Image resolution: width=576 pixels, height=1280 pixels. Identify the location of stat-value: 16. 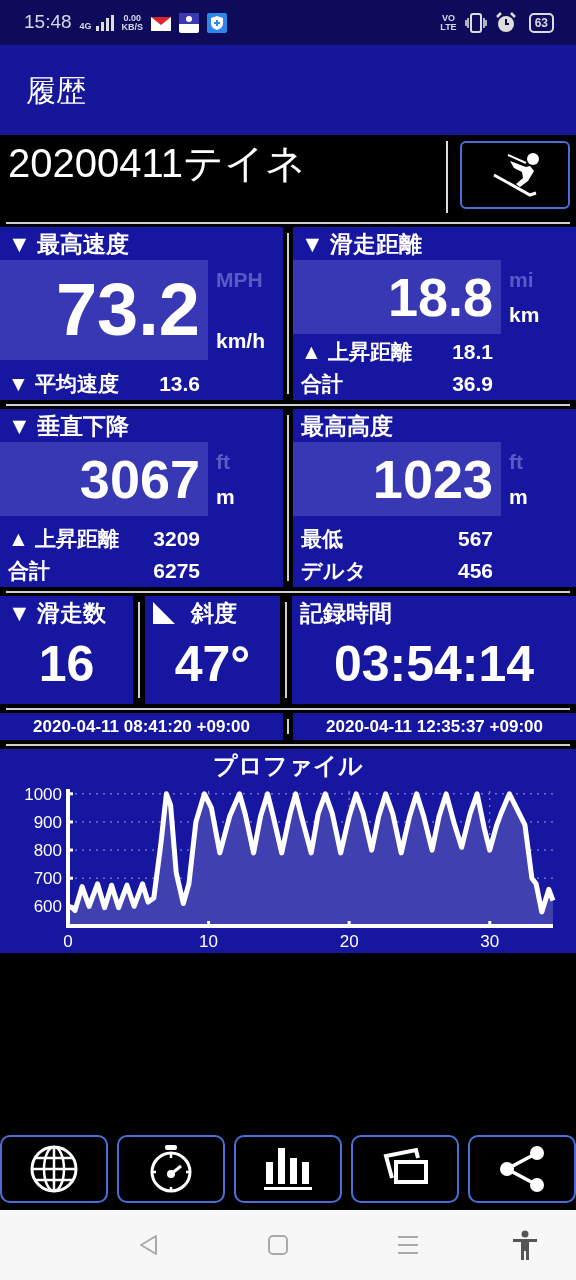
(66, 664).